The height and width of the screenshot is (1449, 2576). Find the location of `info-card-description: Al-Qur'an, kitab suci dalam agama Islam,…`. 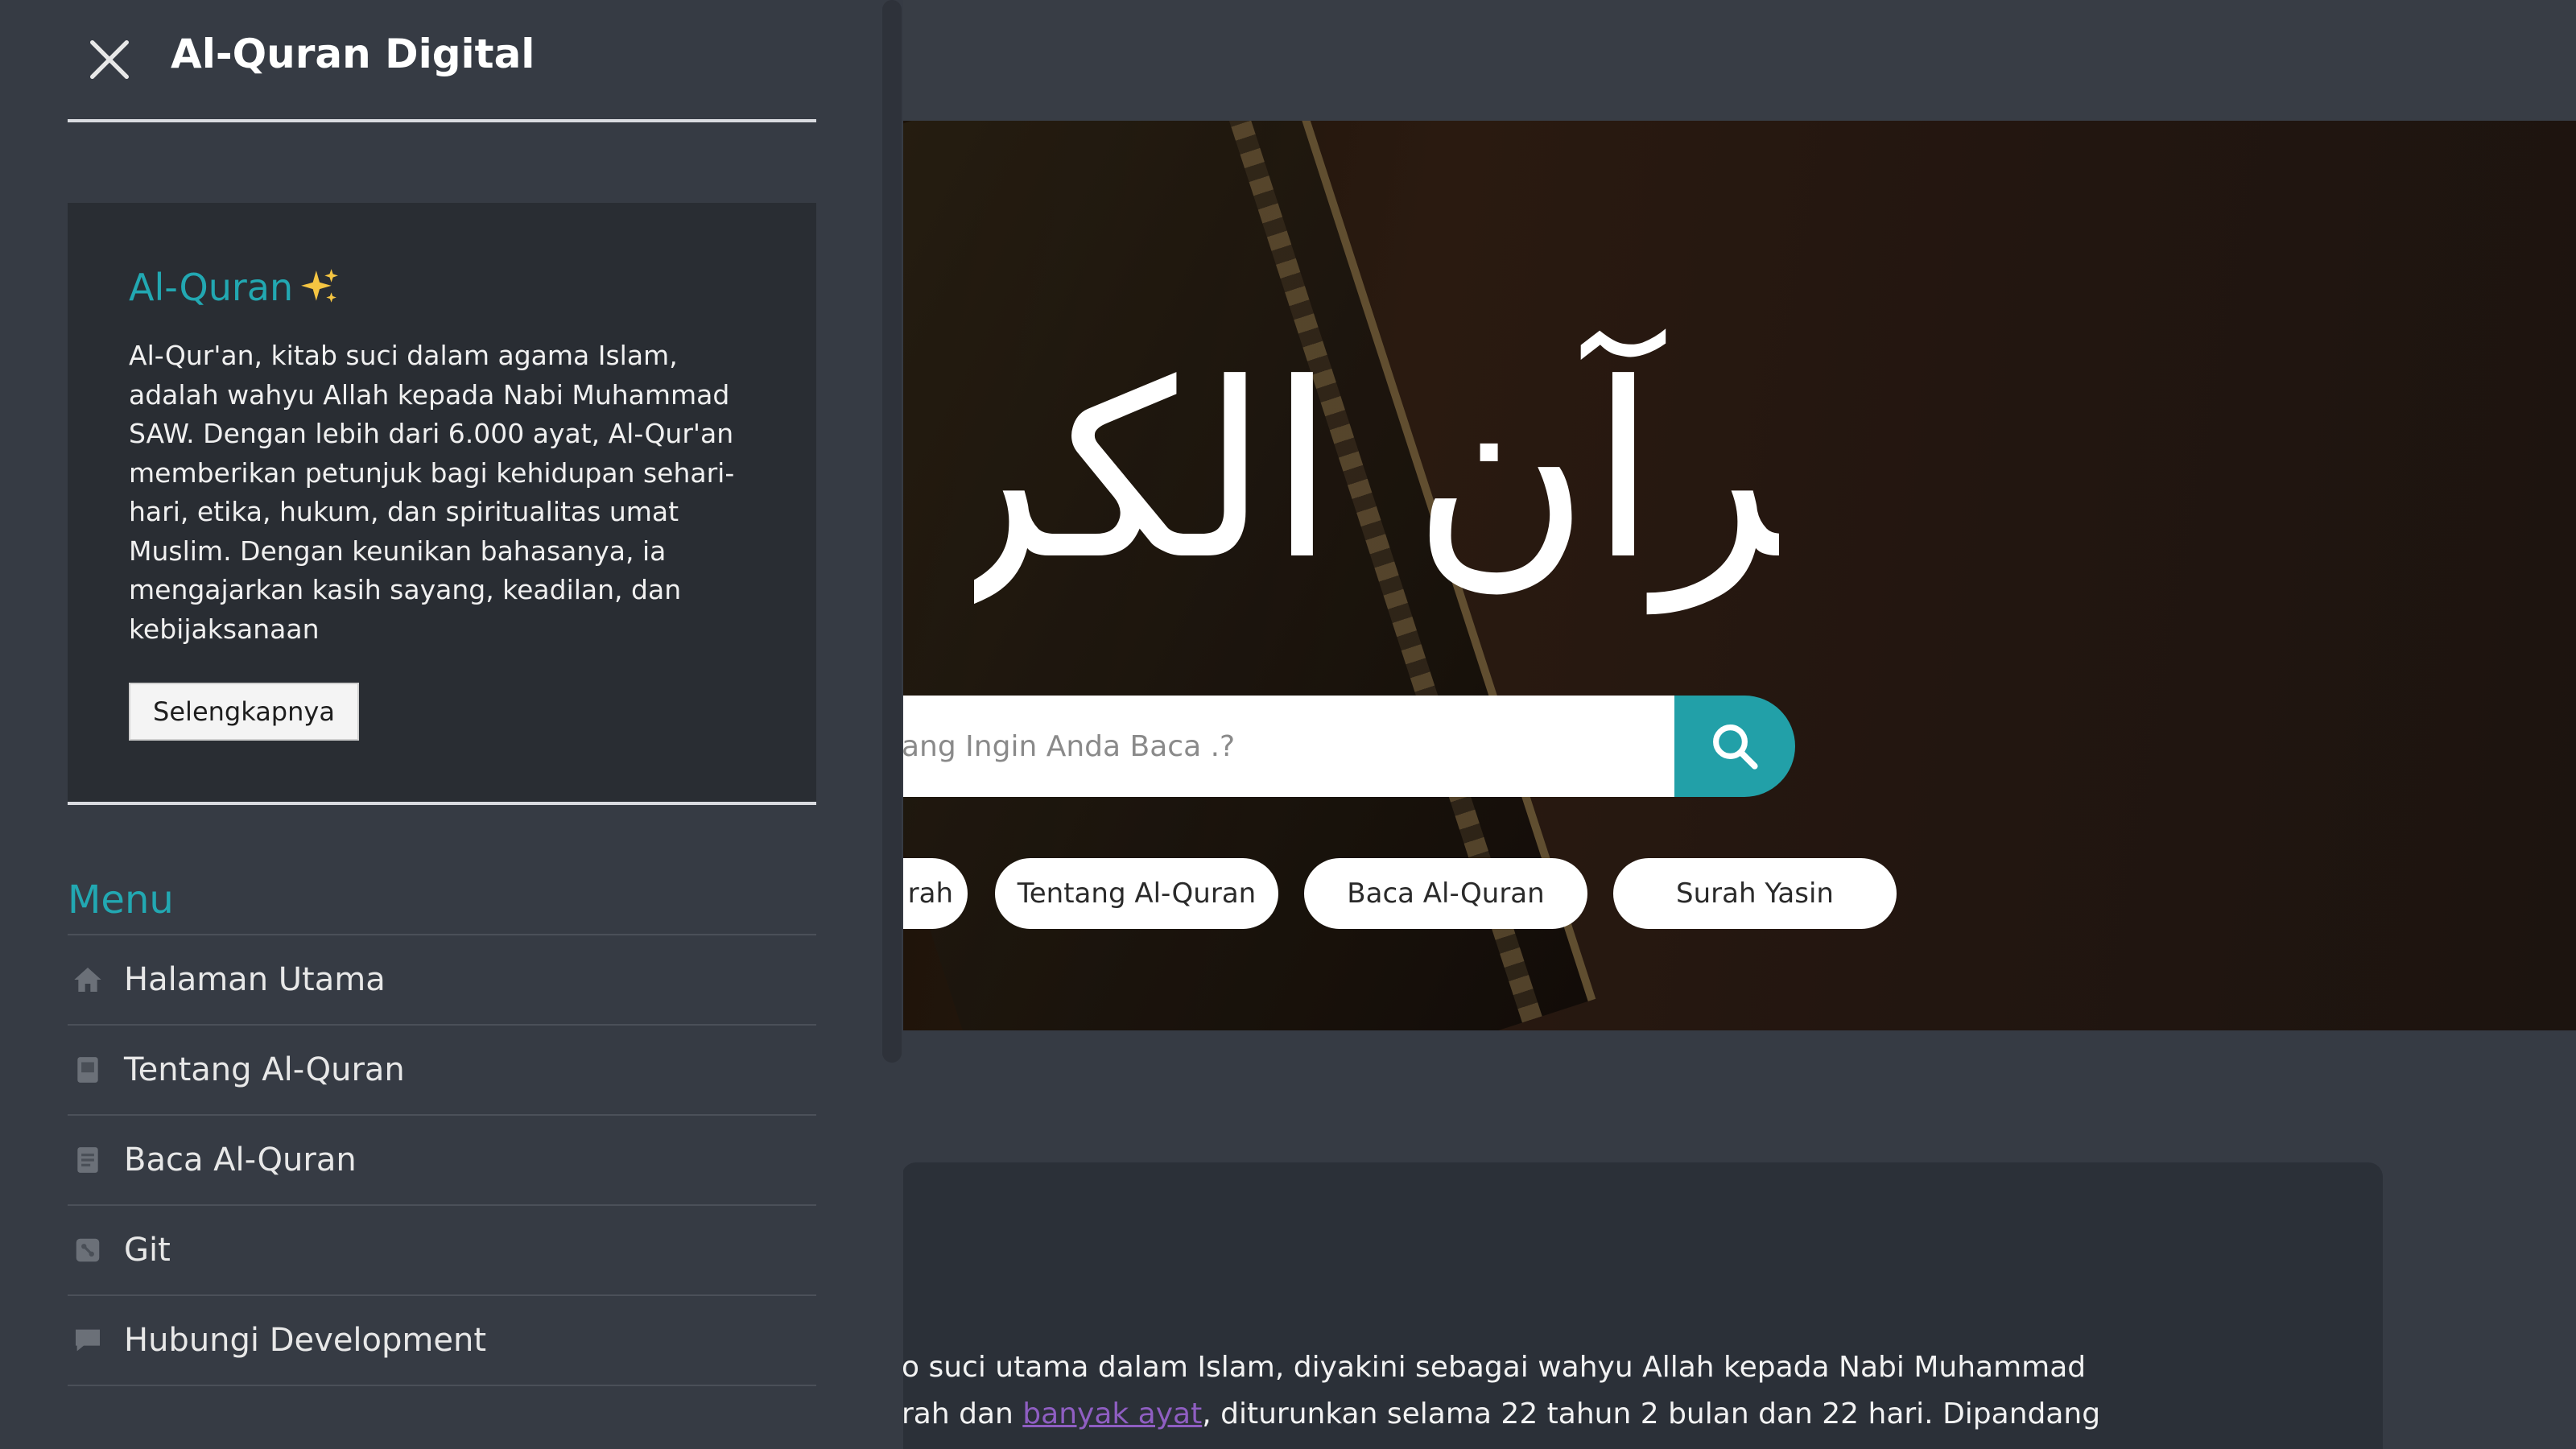

info-card-description: Al-Qur'an, kitab suci dalam agama Islam,… is located at coordinates (432, 492).